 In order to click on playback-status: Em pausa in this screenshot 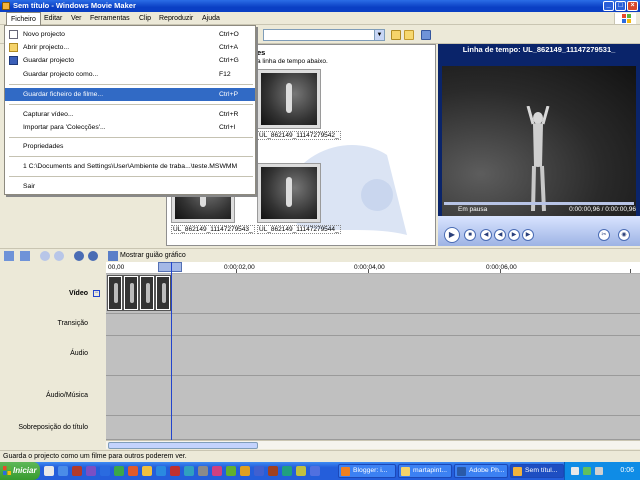, I will do `click(473, 209)`.